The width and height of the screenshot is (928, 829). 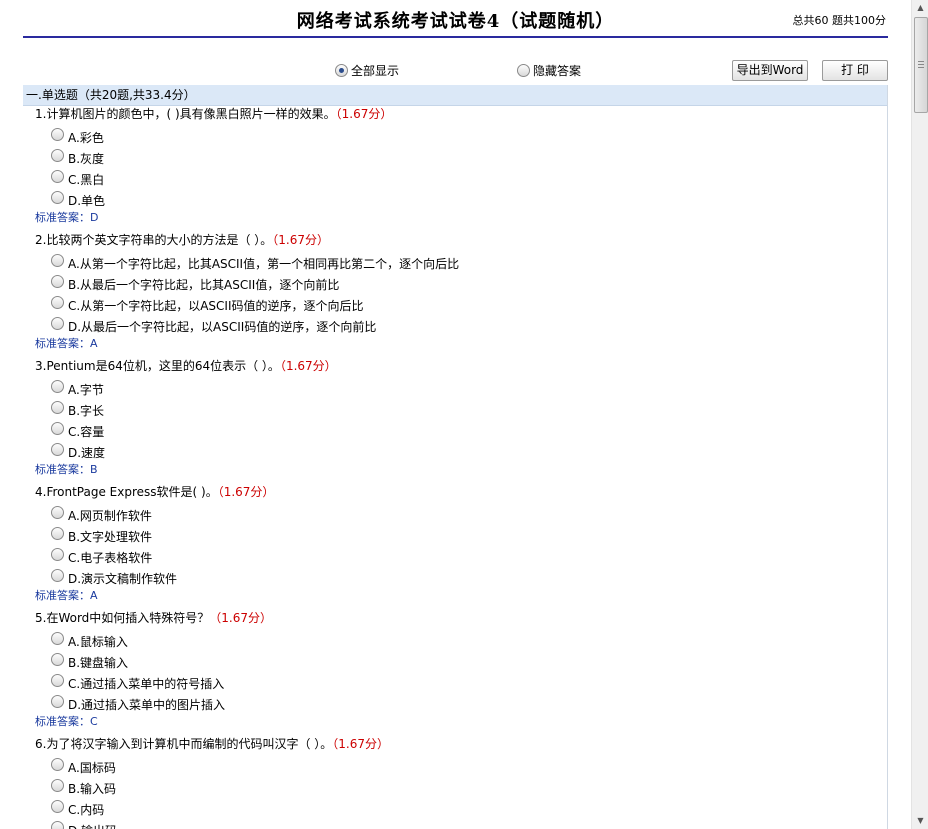 I want to click on option-label: B.从最后一个字符比起，比其ASCII值，逐个向前比, so click(x=204, y=285).